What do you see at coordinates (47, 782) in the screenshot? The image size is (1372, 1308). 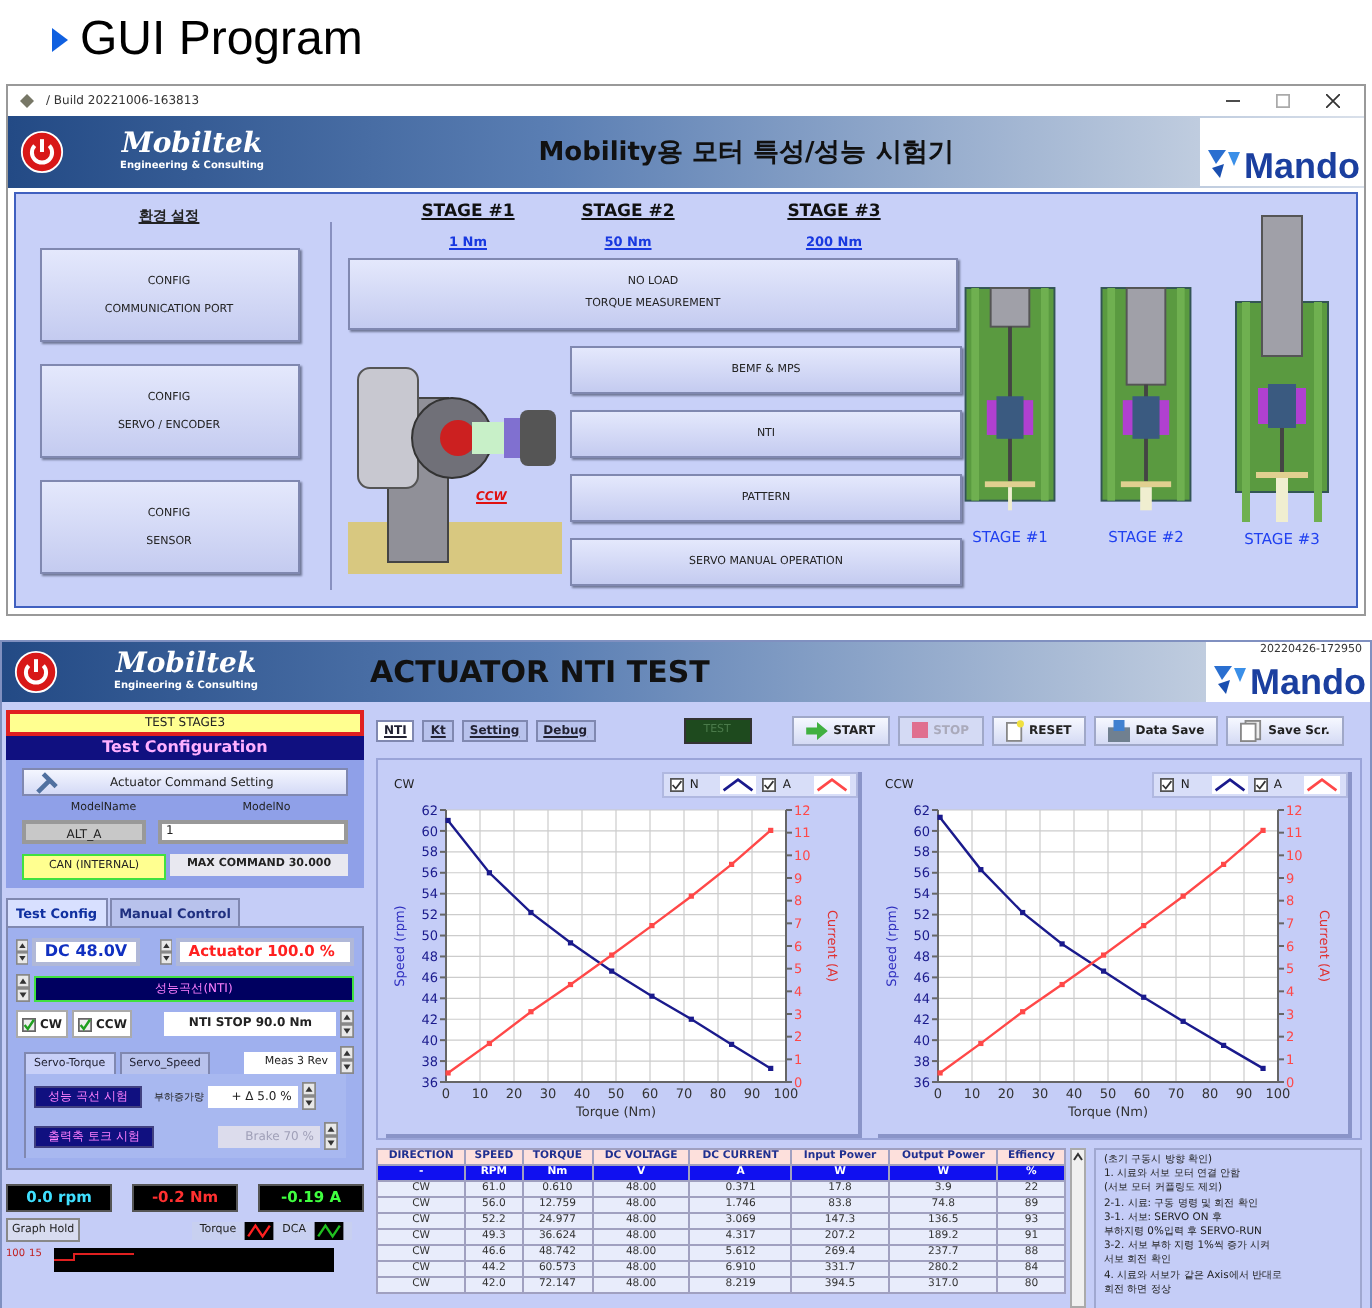 I see `tools-icon` at bounding box center [47, 782].